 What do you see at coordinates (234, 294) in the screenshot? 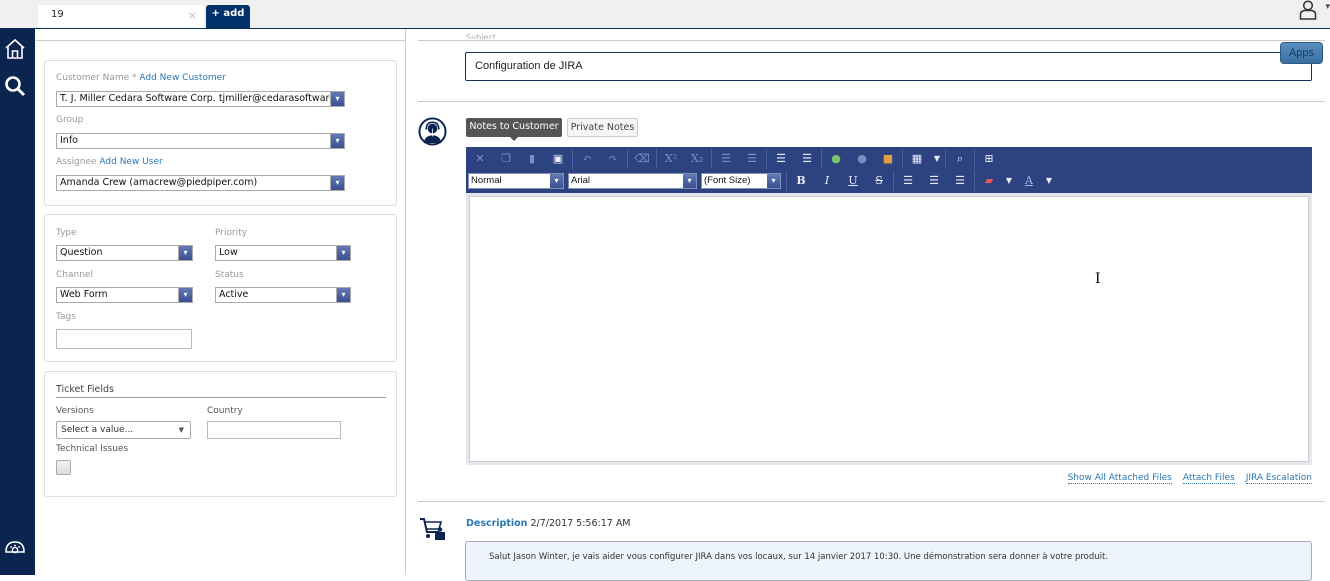
I see `status-value: Active` at bounding box center [234, 294].